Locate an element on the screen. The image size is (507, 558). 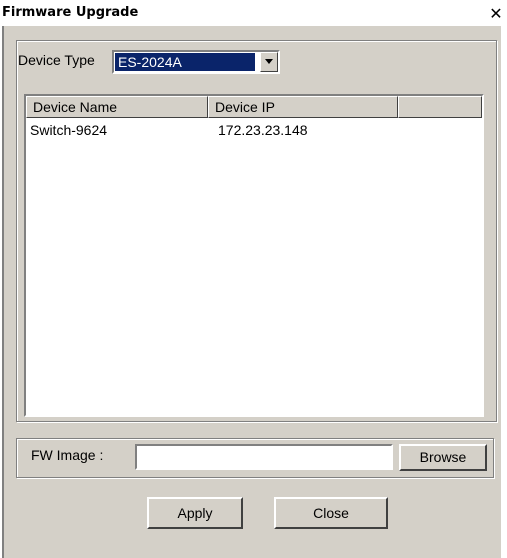
table-header: Device Name Device IP is located at coordinates (254, 107).